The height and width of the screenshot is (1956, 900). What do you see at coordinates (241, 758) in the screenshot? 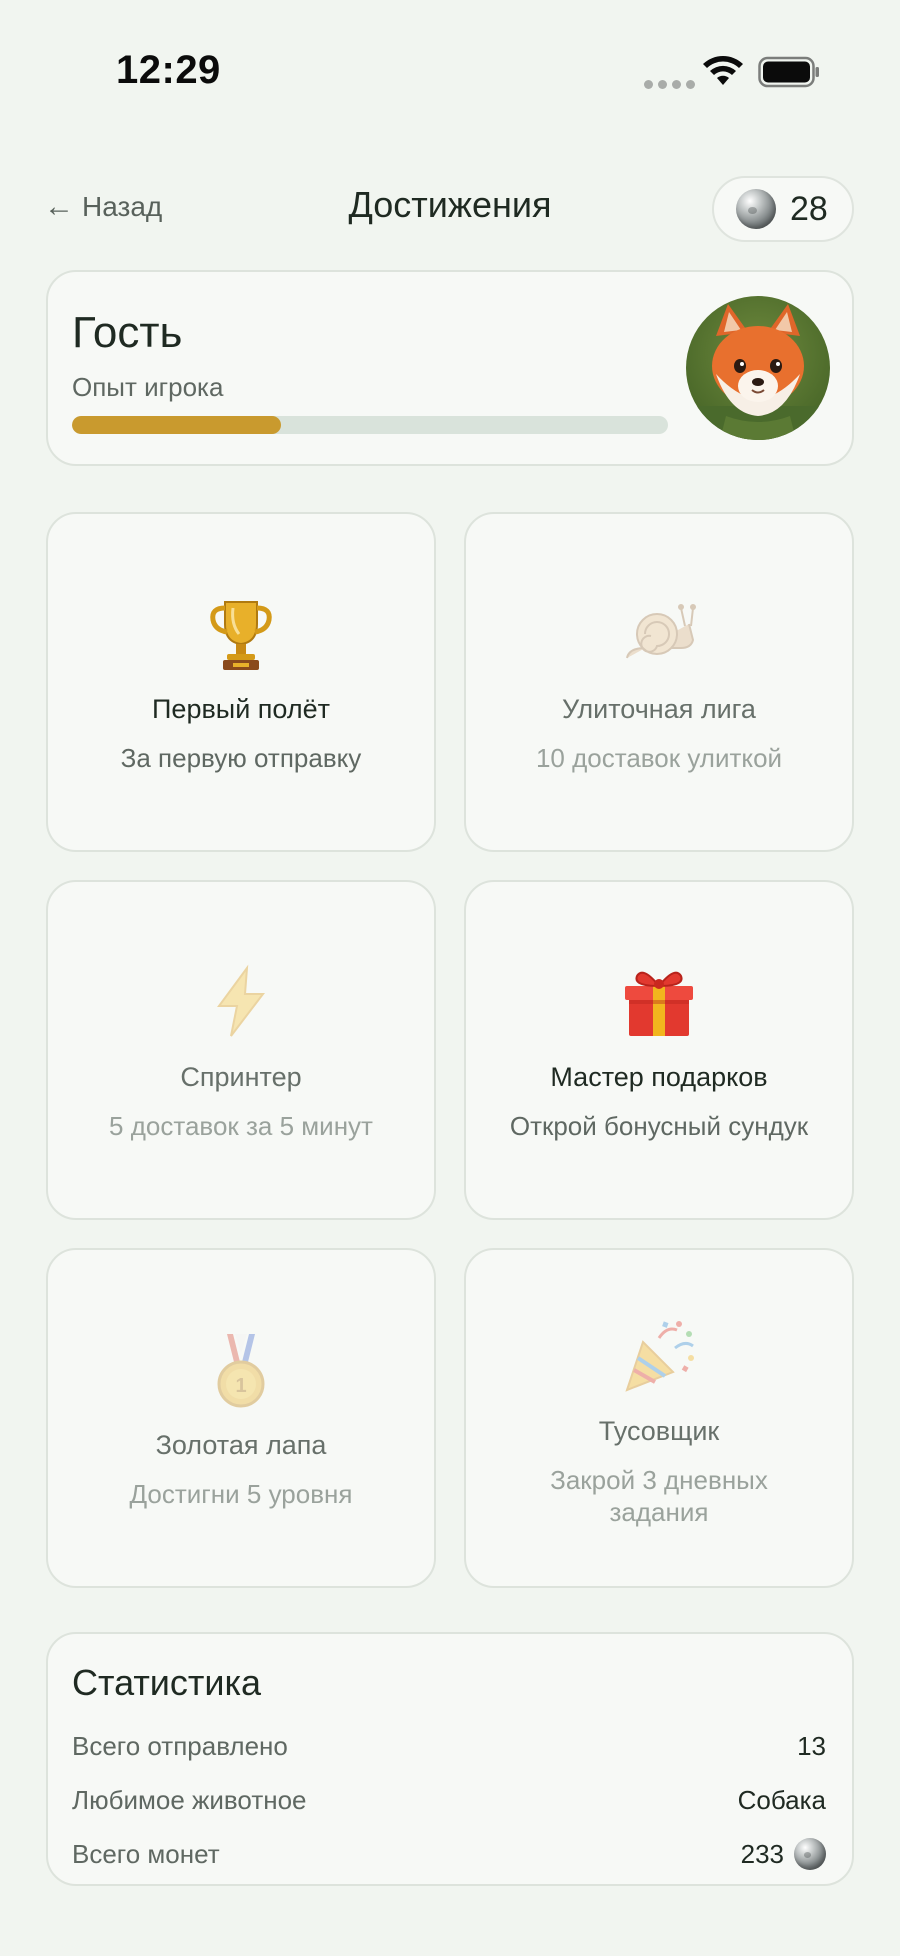
I see `achievement-description: За первую отправку` at bounding box center [241, 758].